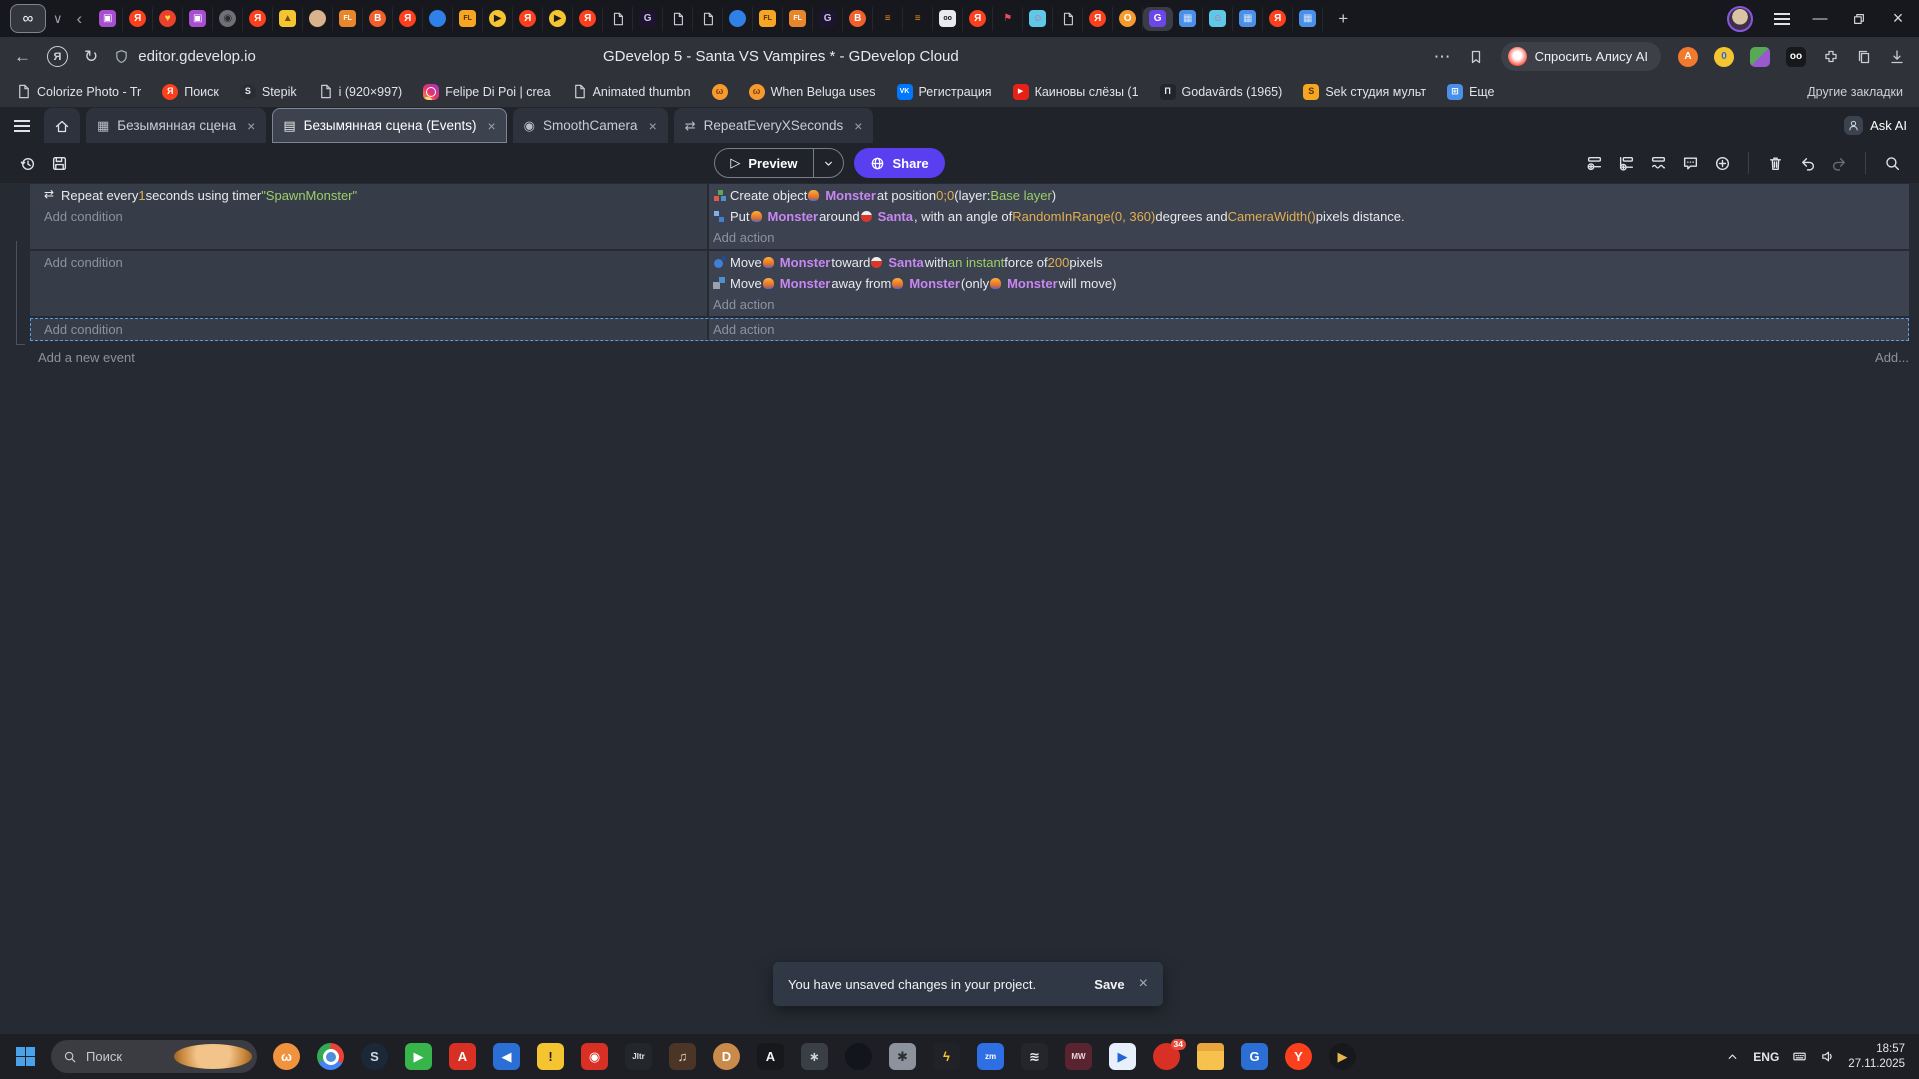 The width and height of the screenshot is (1919, 1079). What do you see at coordinates (25, 1056) in the screenshot?
I see `start-button` at bounding box center [25, 1056].